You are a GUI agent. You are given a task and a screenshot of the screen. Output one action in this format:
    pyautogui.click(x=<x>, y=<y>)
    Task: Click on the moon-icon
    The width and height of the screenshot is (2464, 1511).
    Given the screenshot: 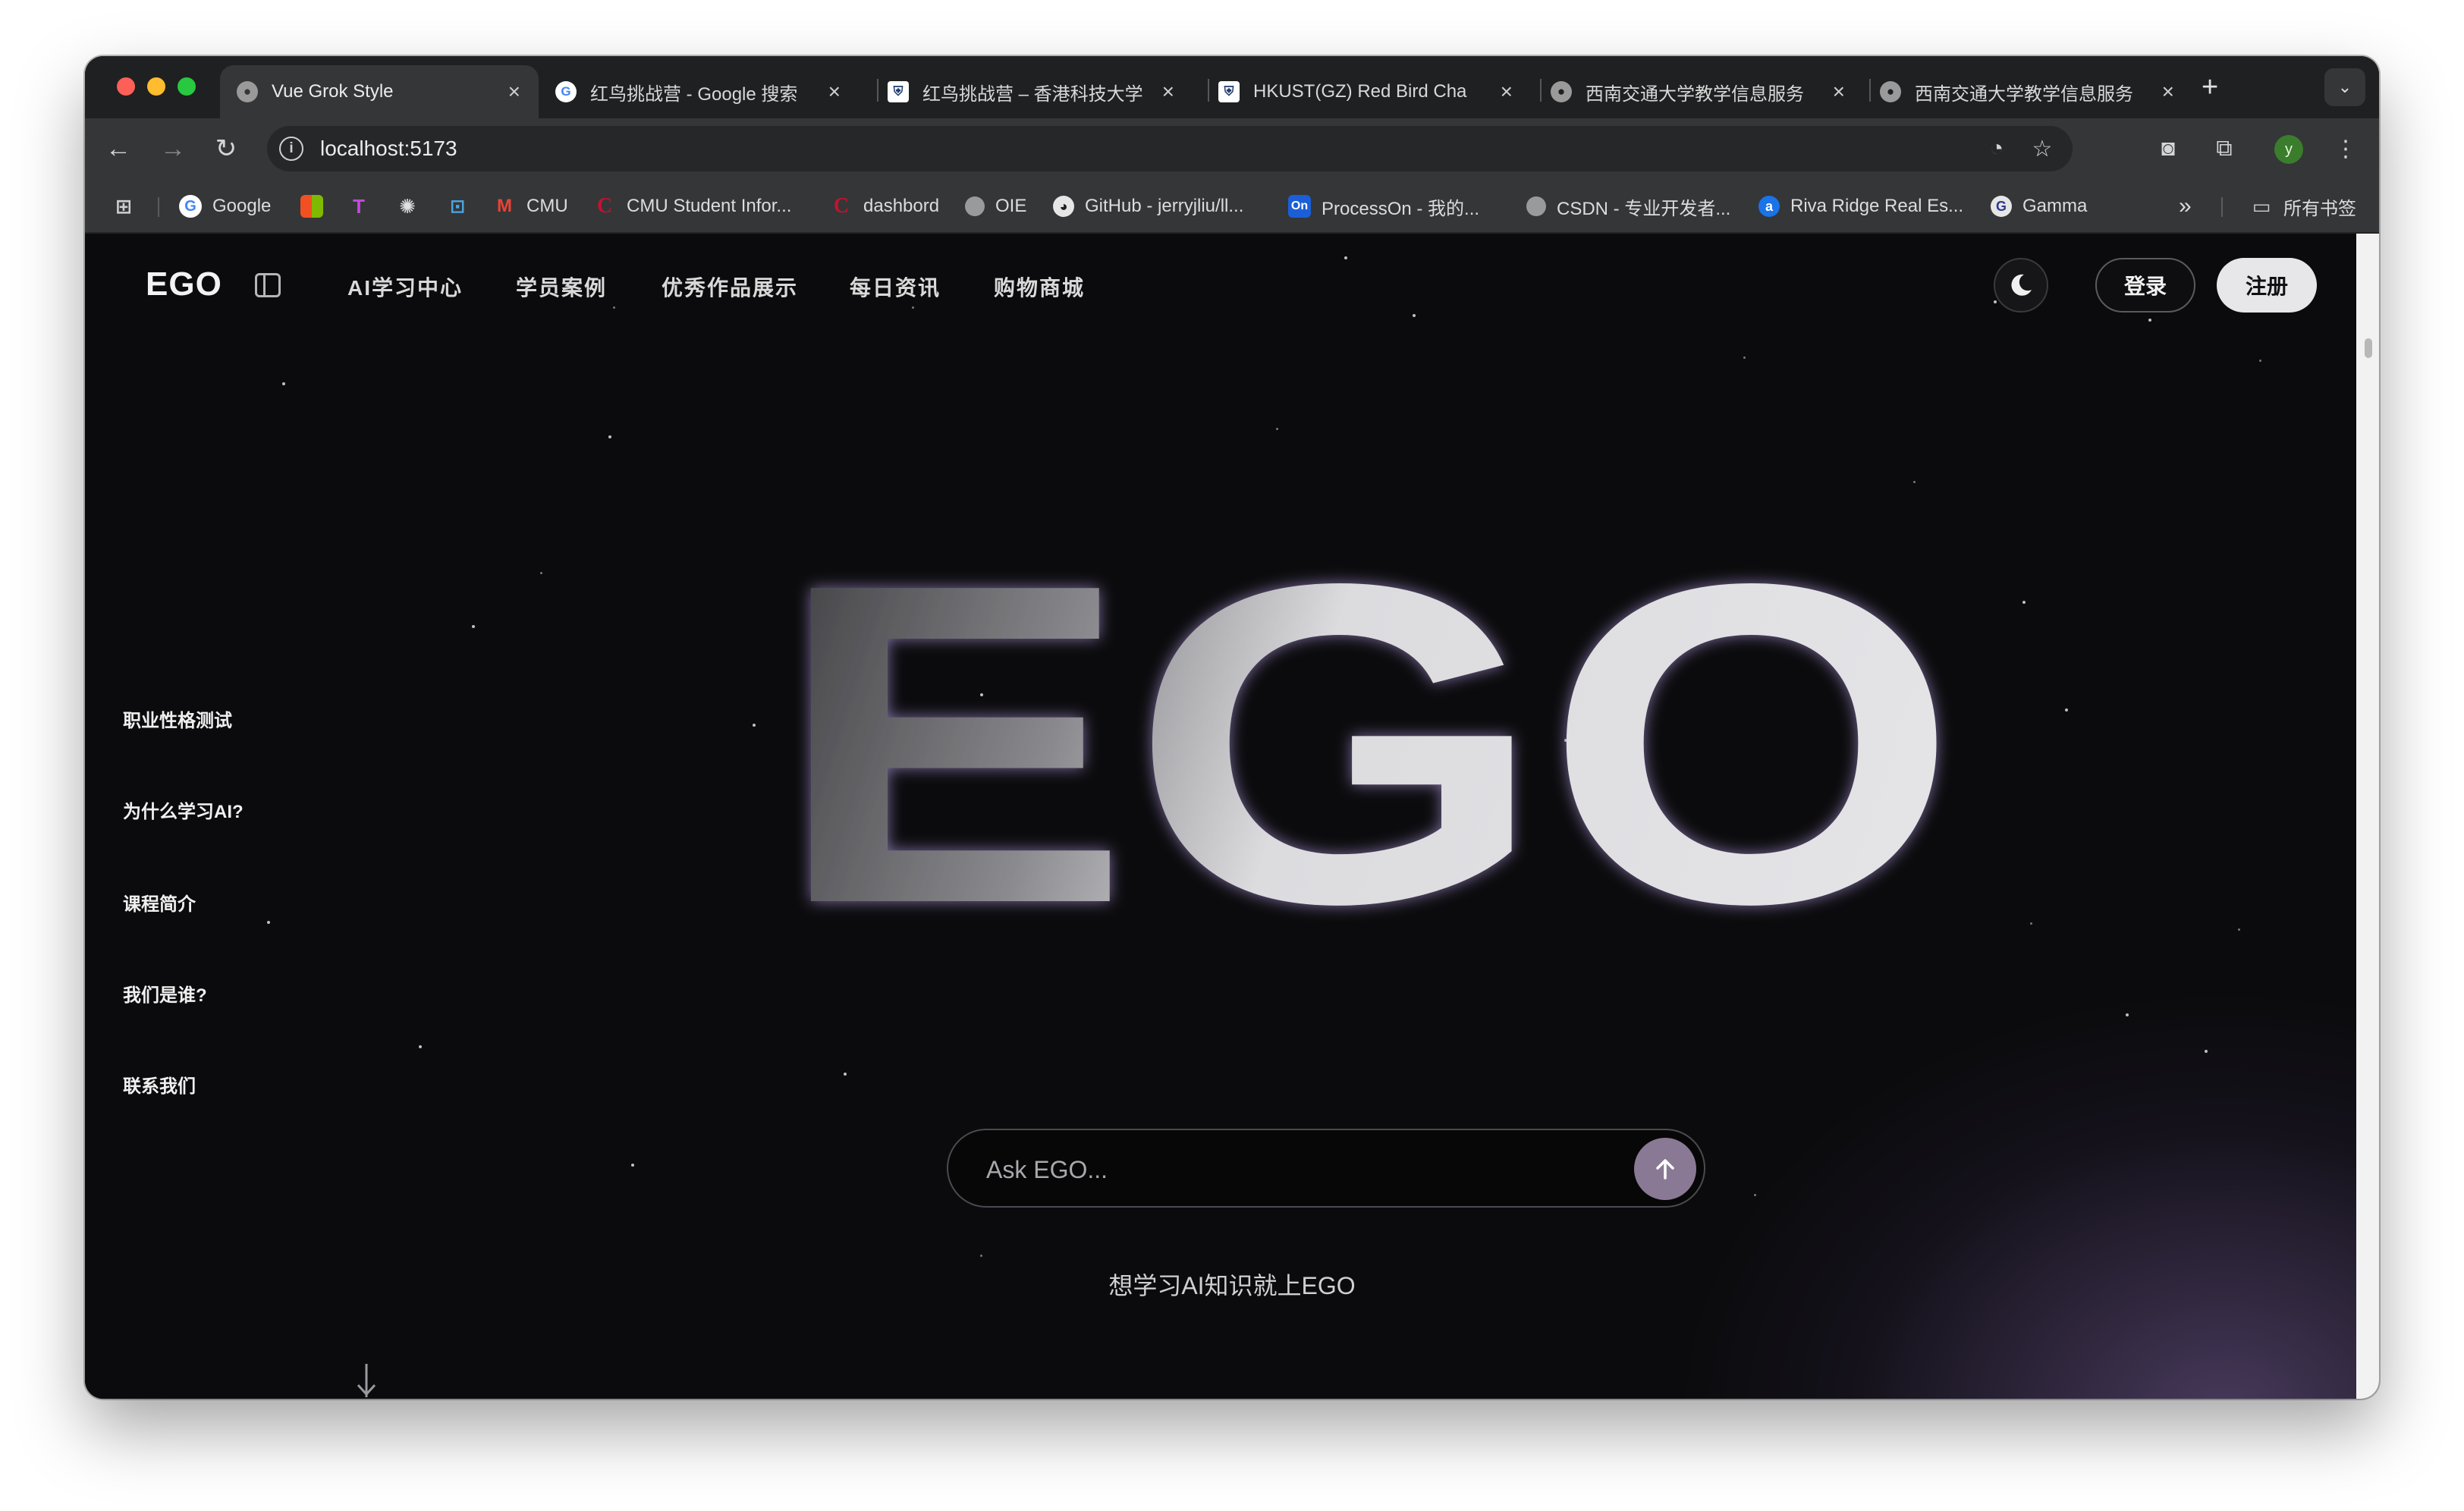 What is the action you would take?
    pyautogui.click(x=2021, y=285)
    